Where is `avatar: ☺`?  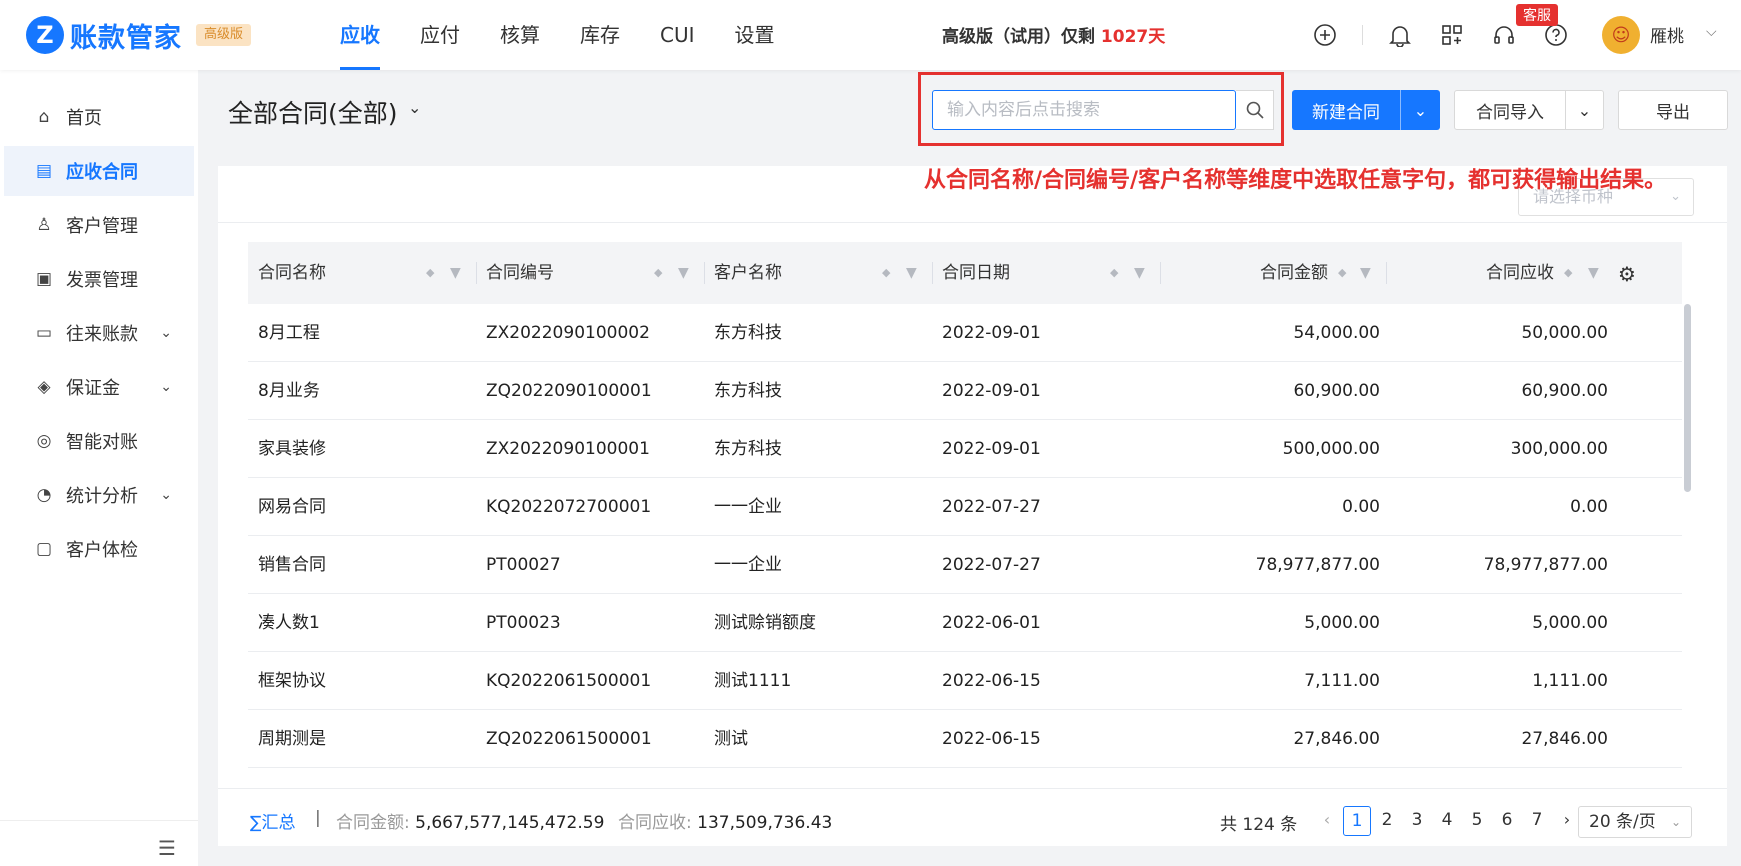 avatar: ☺ is located at coordinates (1621, 35).